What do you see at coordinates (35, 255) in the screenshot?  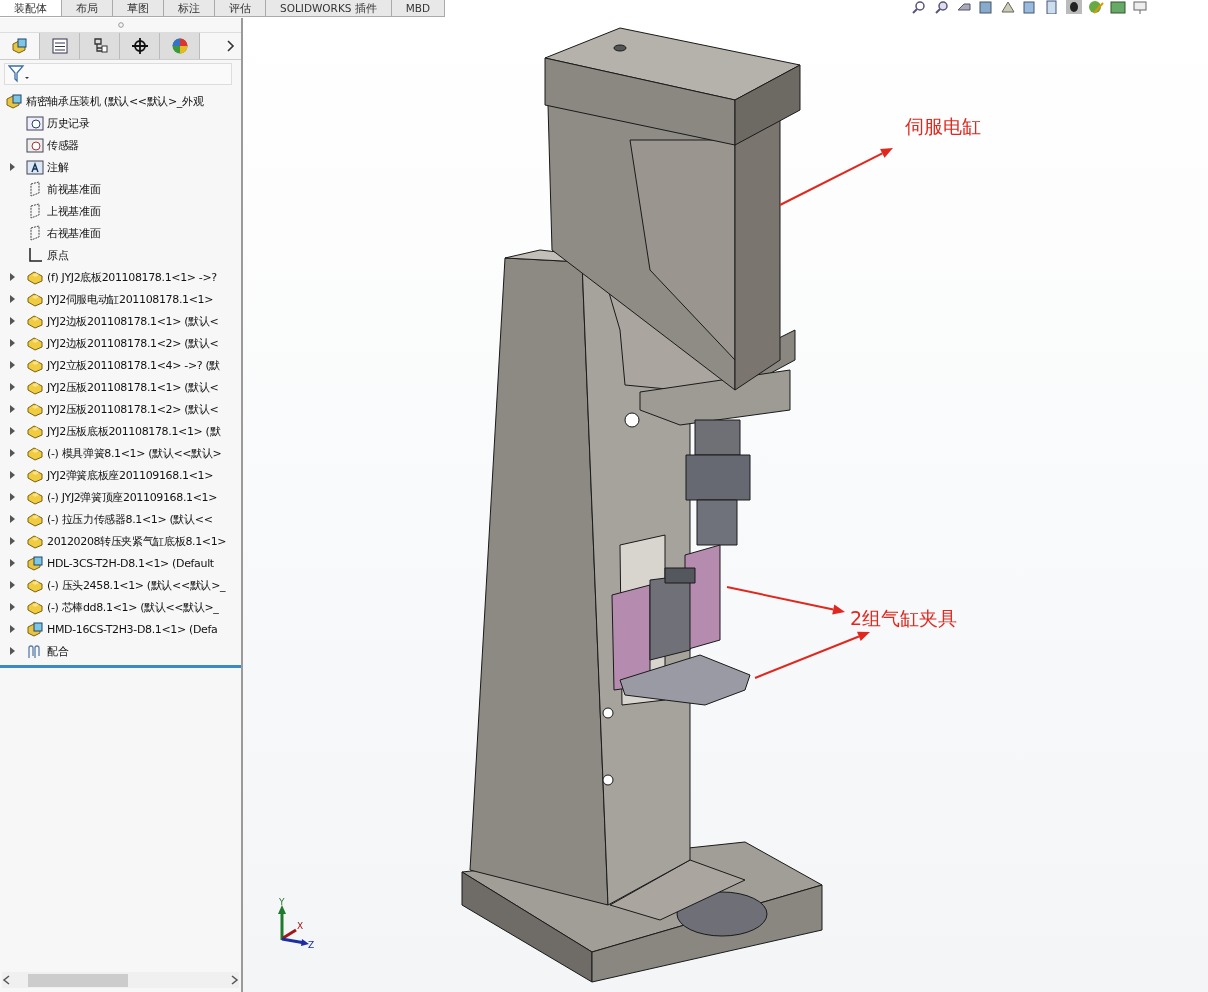 I see `origin-icon` at bounding box center [35, 255].